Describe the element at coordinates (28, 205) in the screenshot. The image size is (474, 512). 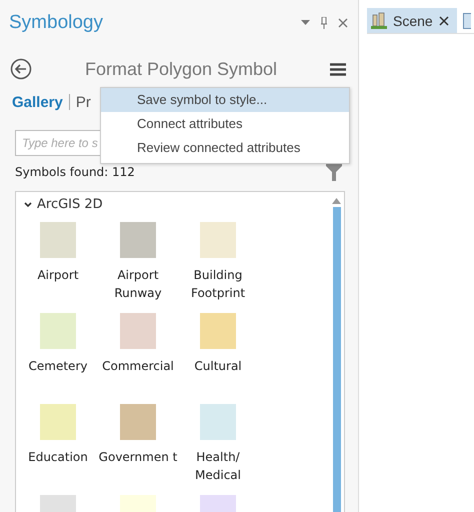
I see `chevron-icon` at that location.